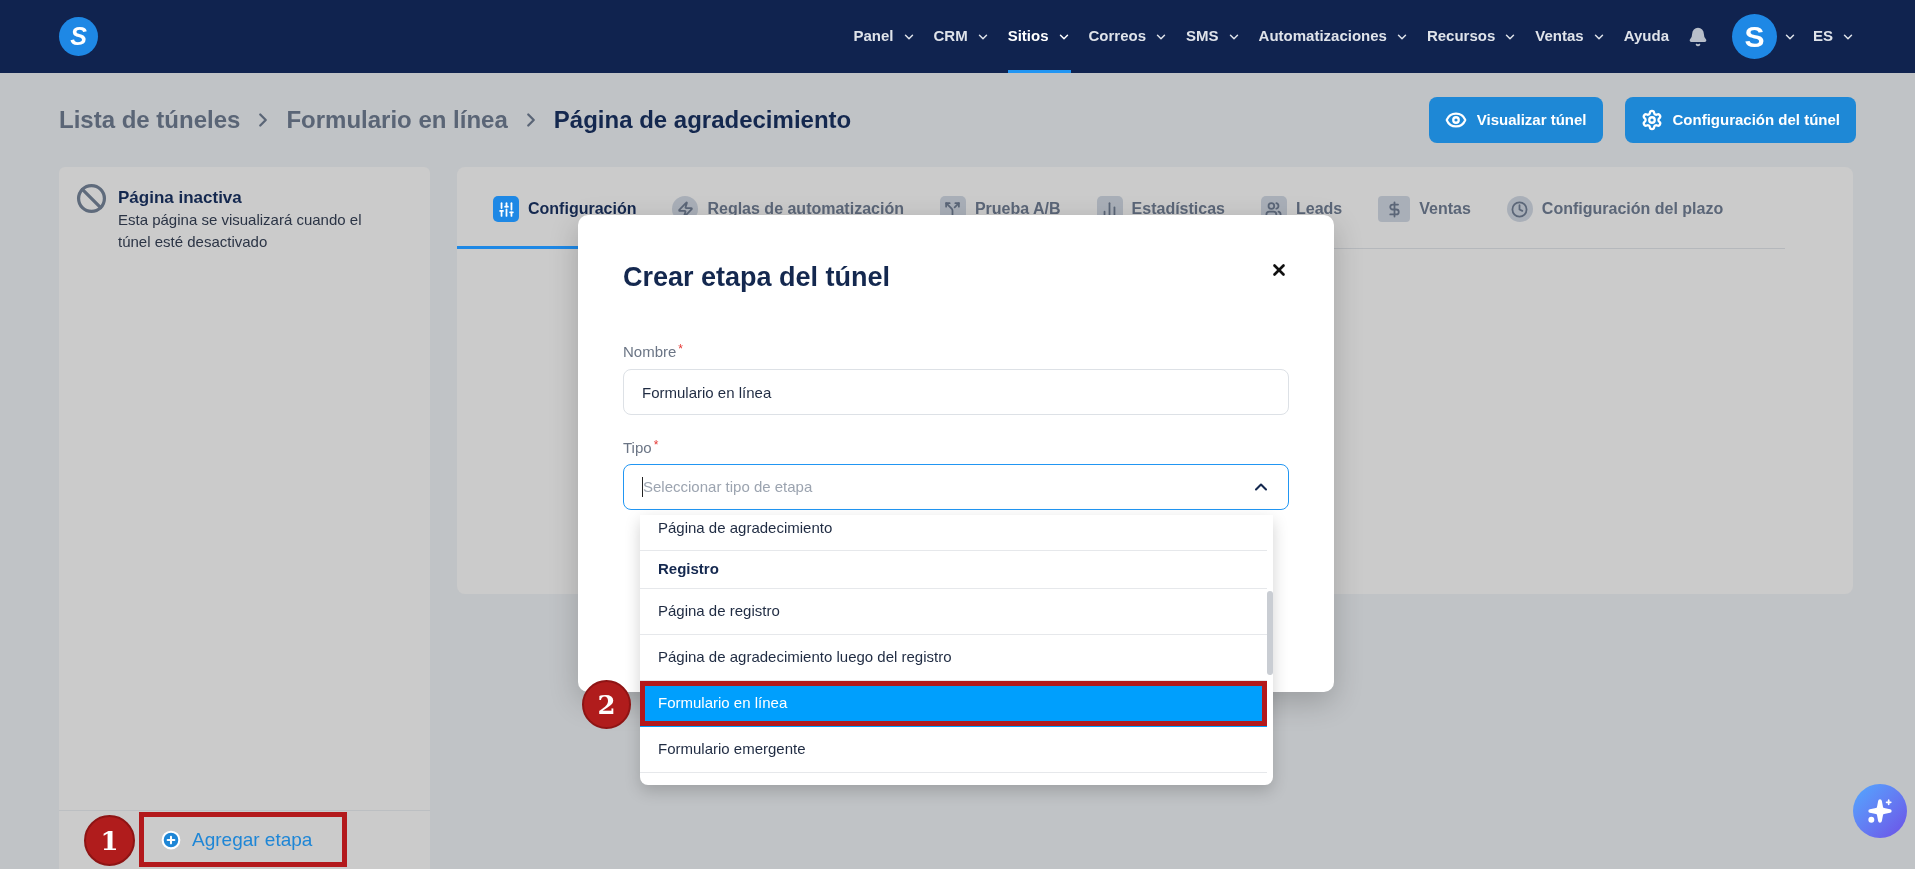  Describe the element at coordinates (953, 750) in the screenshot. I see `dropdown-option: Formulario emergente` at that location.